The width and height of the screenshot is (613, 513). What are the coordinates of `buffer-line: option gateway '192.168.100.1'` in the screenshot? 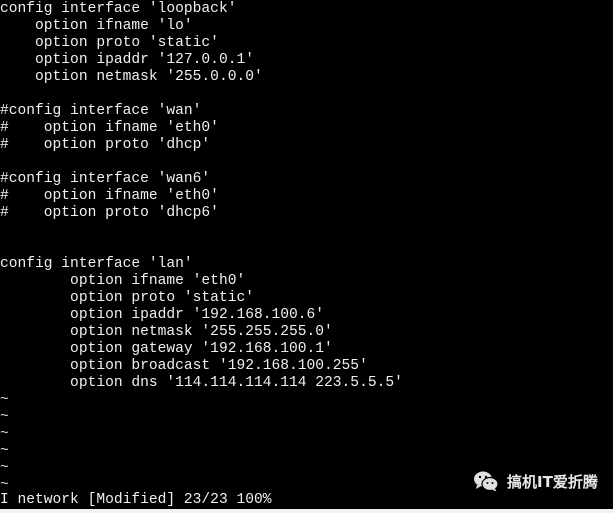 It's located at (166, 349).